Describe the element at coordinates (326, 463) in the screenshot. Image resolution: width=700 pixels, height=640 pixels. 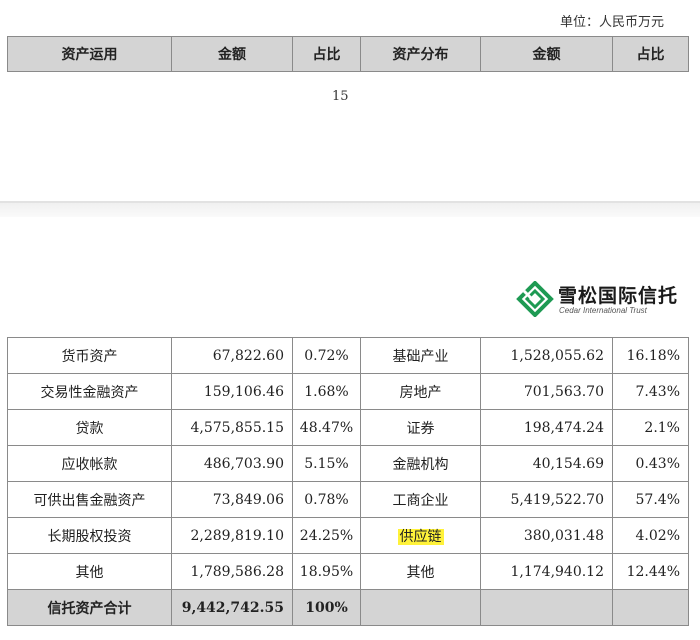
I see `use-ratio-cell: 5.15%` at that location.